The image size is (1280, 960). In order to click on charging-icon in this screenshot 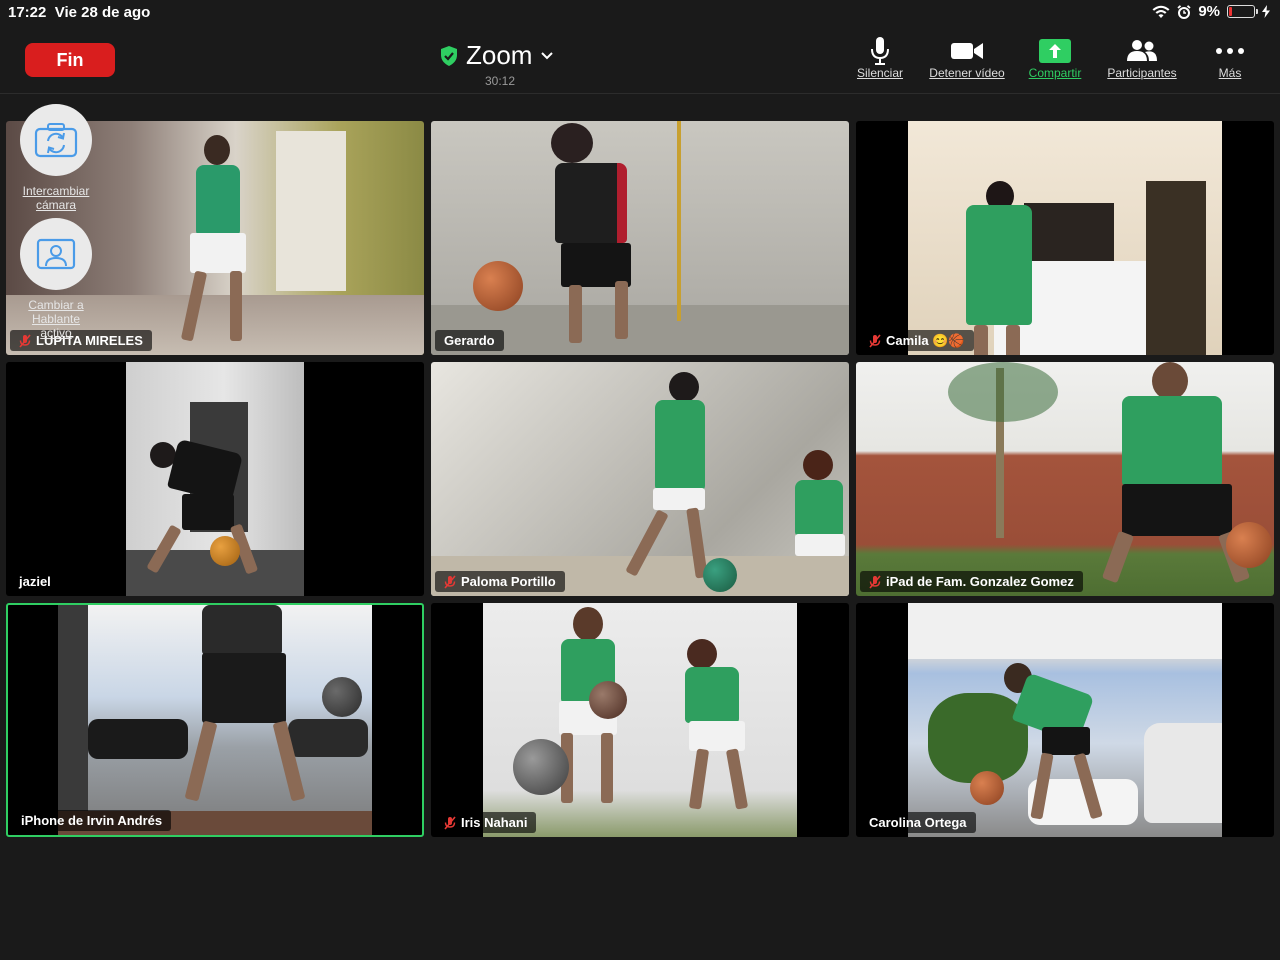, I will do `click(1266, 11)`.